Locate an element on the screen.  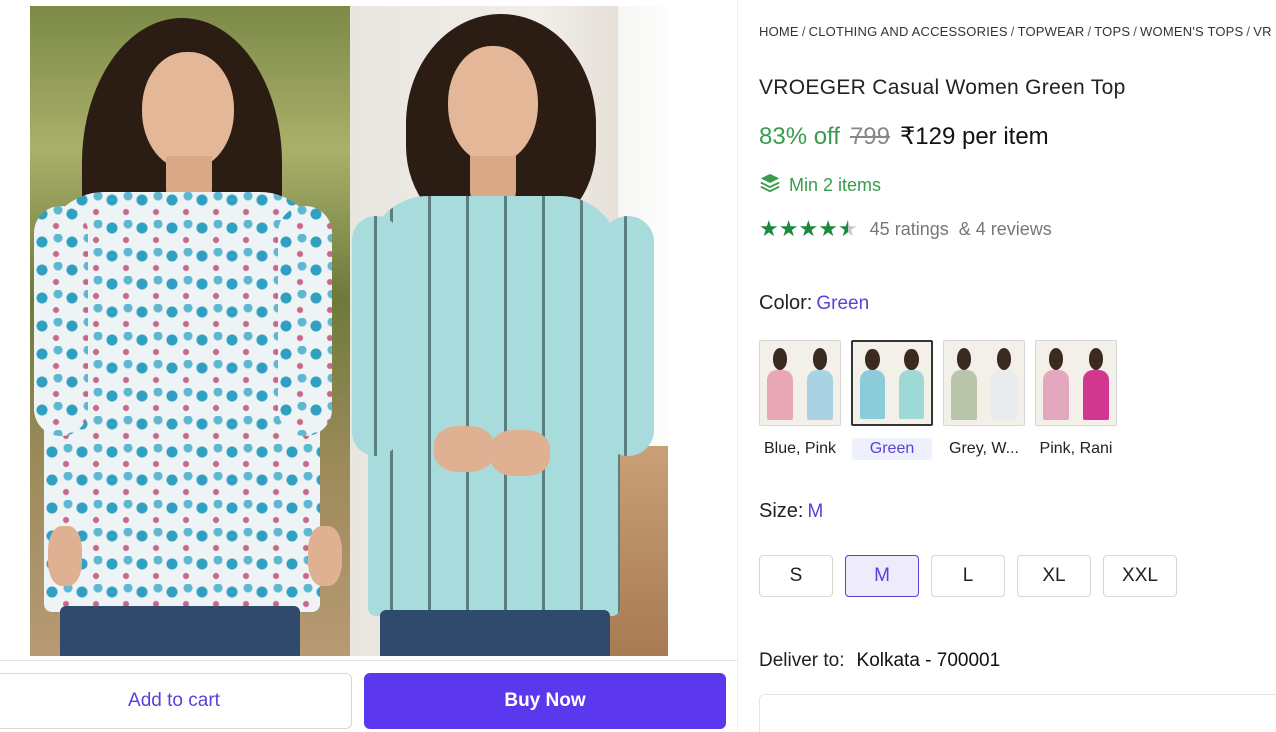
color-swatch: Blue, Pink is located at coordinates (800, 400).